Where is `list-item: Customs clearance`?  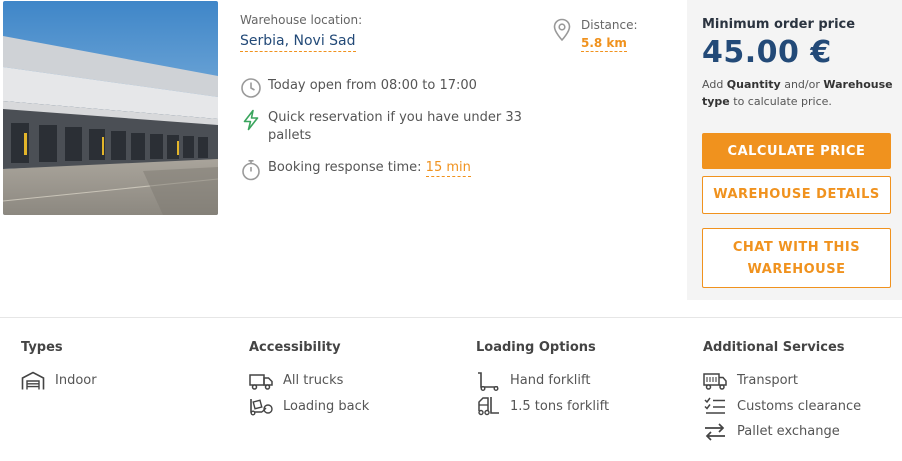
list-item: Customs clearance is located at coordinates (782, 407).